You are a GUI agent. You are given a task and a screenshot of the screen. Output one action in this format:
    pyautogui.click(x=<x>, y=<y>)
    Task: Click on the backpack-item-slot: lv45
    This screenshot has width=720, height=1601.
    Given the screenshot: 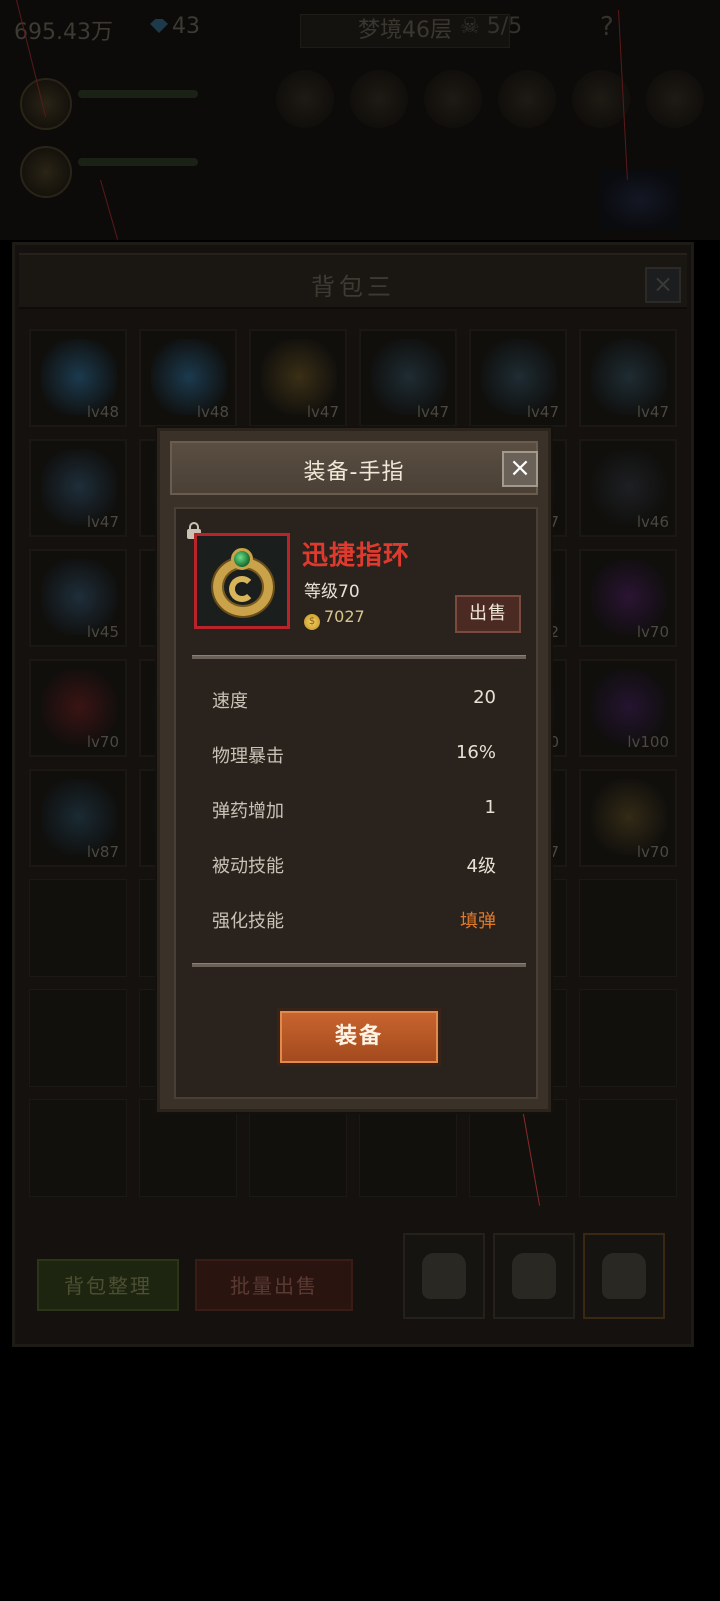 What is the action you would take?
    pyautogui.click(x=78, y=598)
    